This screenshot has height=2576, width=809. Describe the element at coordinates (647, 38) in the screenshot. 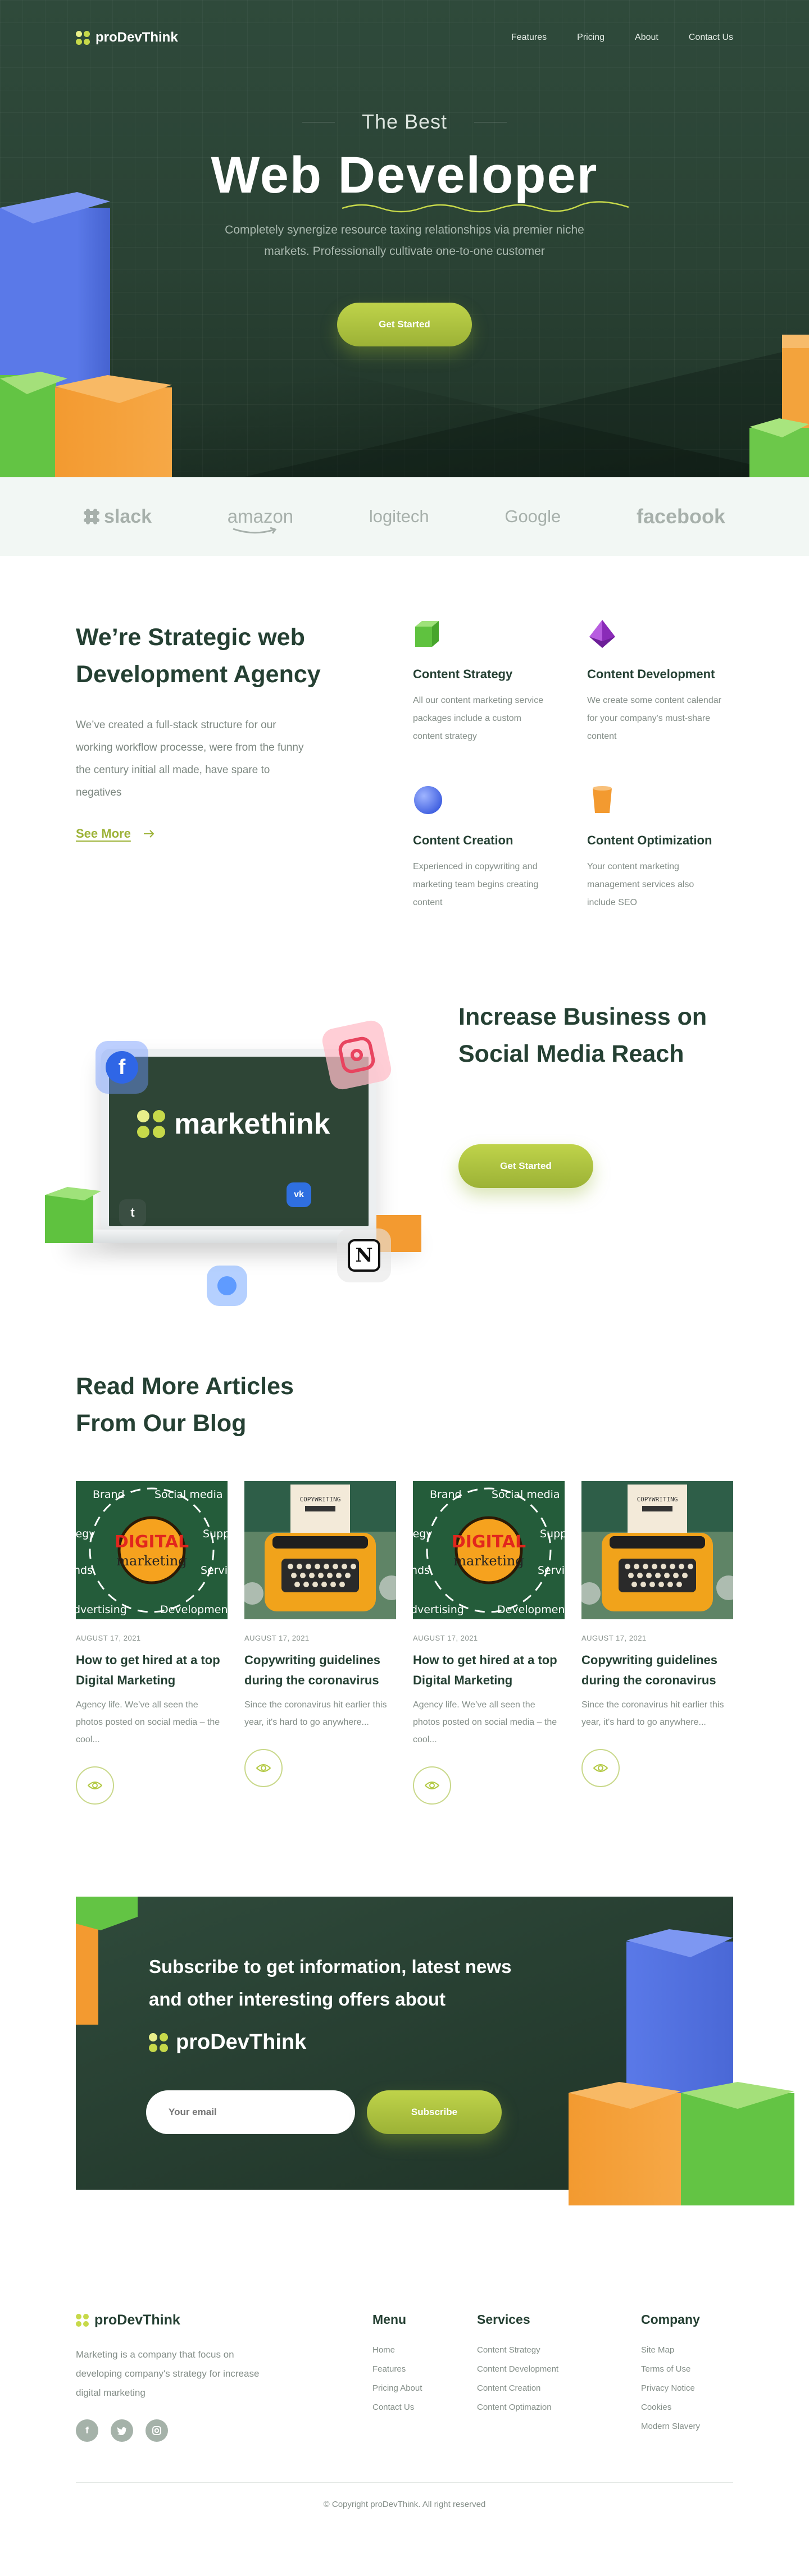

I see `nav-link-about: About` at that location.